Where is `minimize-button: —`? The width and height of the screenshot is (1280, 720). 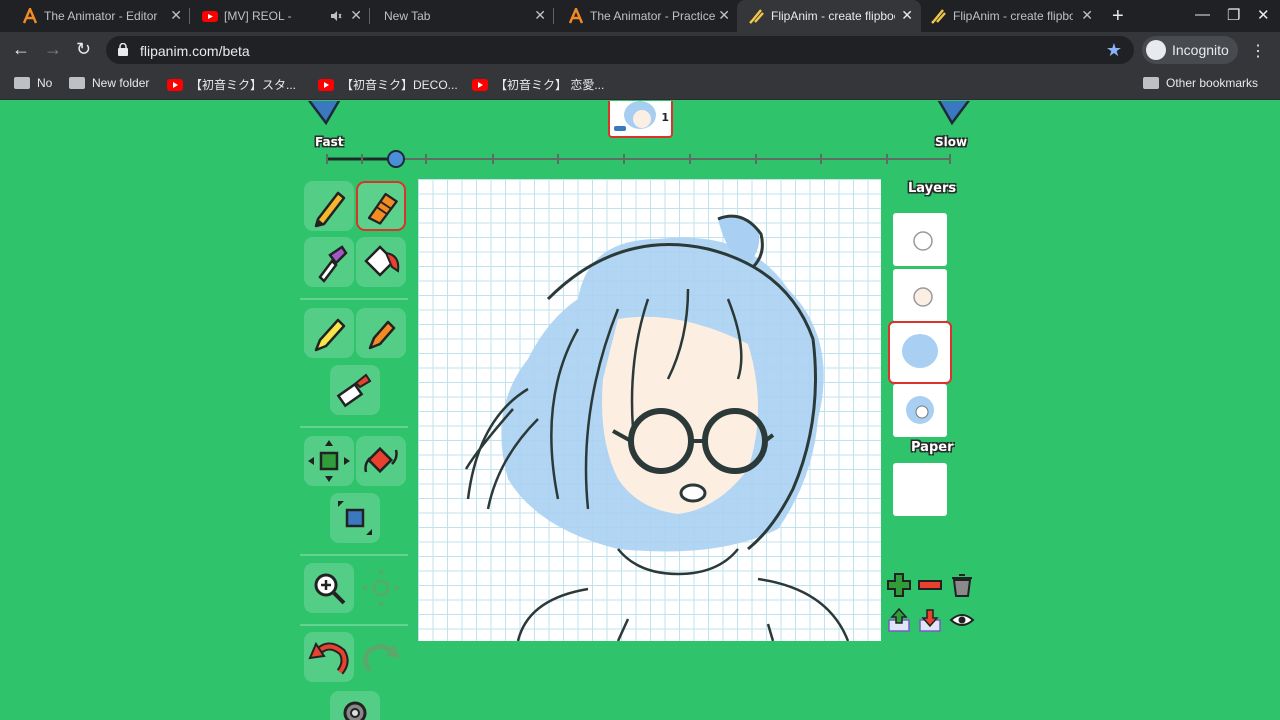 minimize-button: — is located at coordinates (1202, 14).